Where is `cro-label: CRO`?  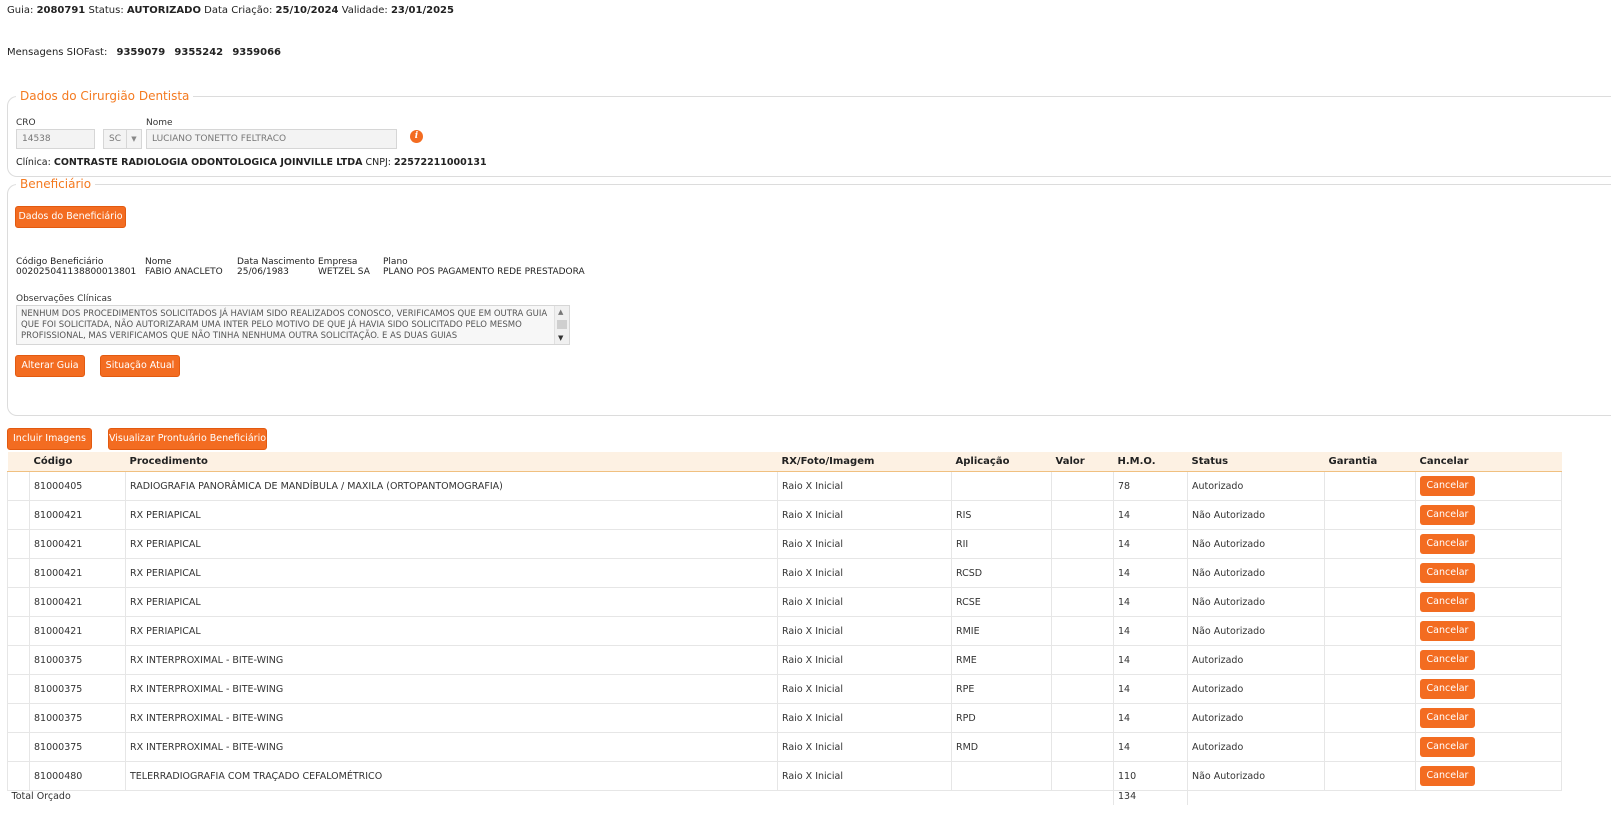 cro-label: CRO is located at coordinates (26, 123).